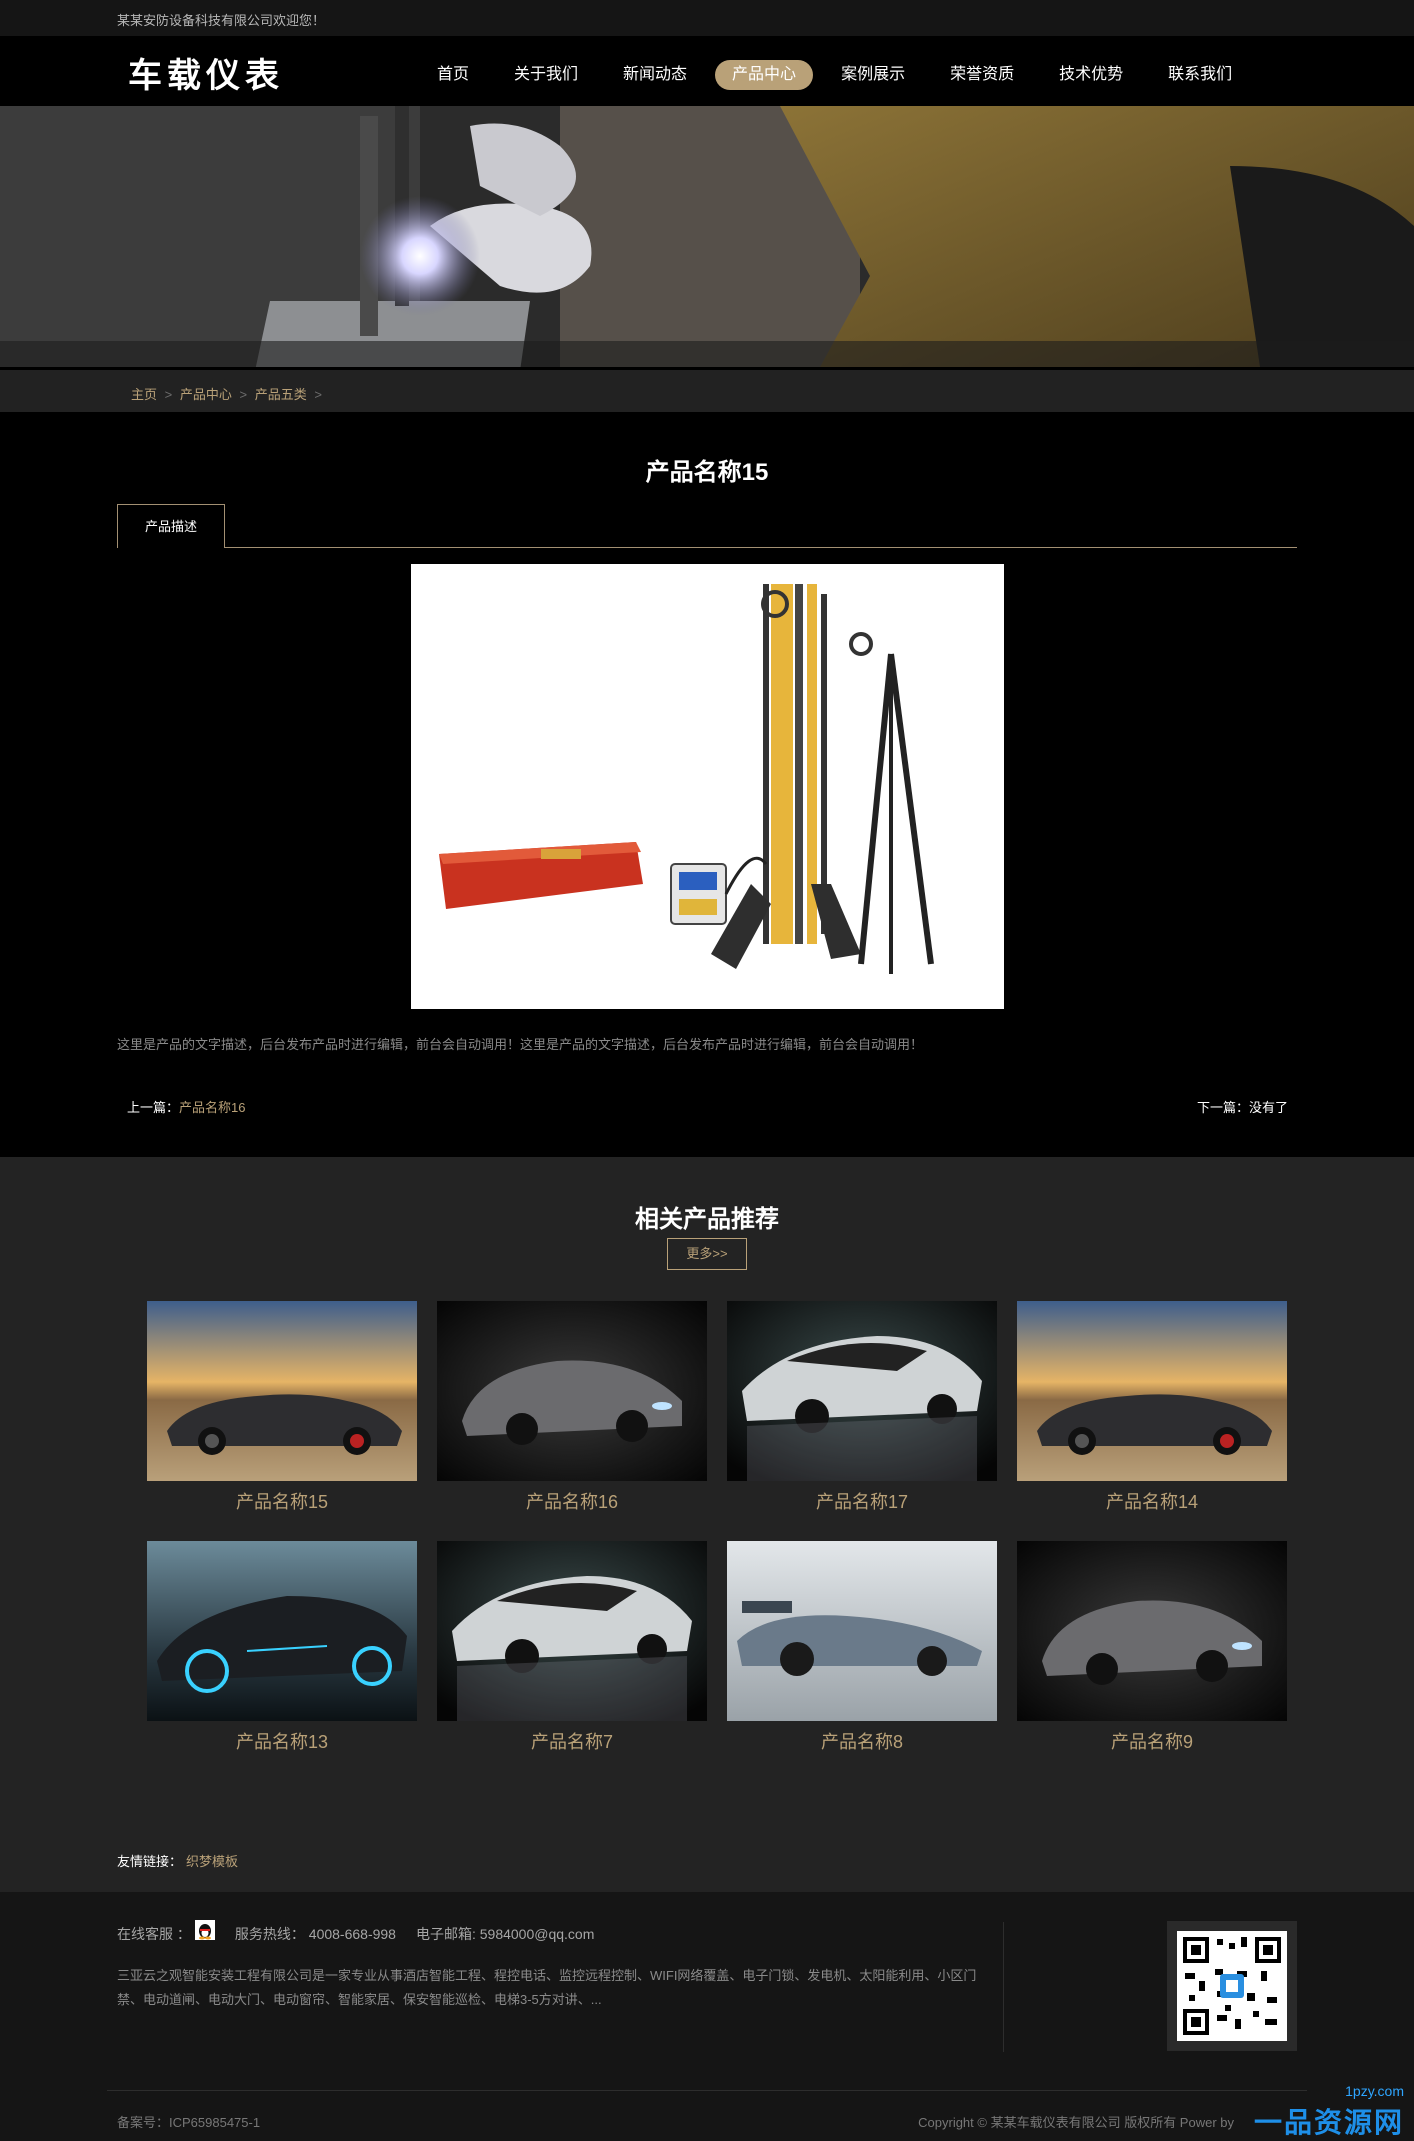  I want to click on hero-banner-image, so click(707, 236).